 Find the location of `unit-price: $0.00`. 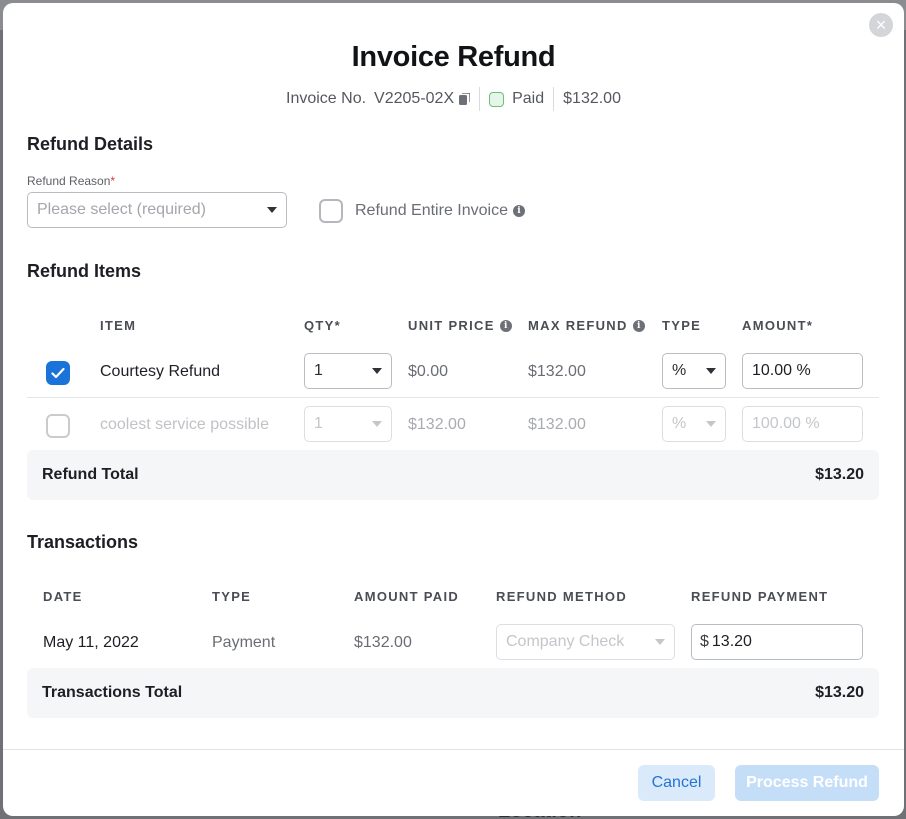

unit-price: $0.00 is located at coordinates (428, 371).